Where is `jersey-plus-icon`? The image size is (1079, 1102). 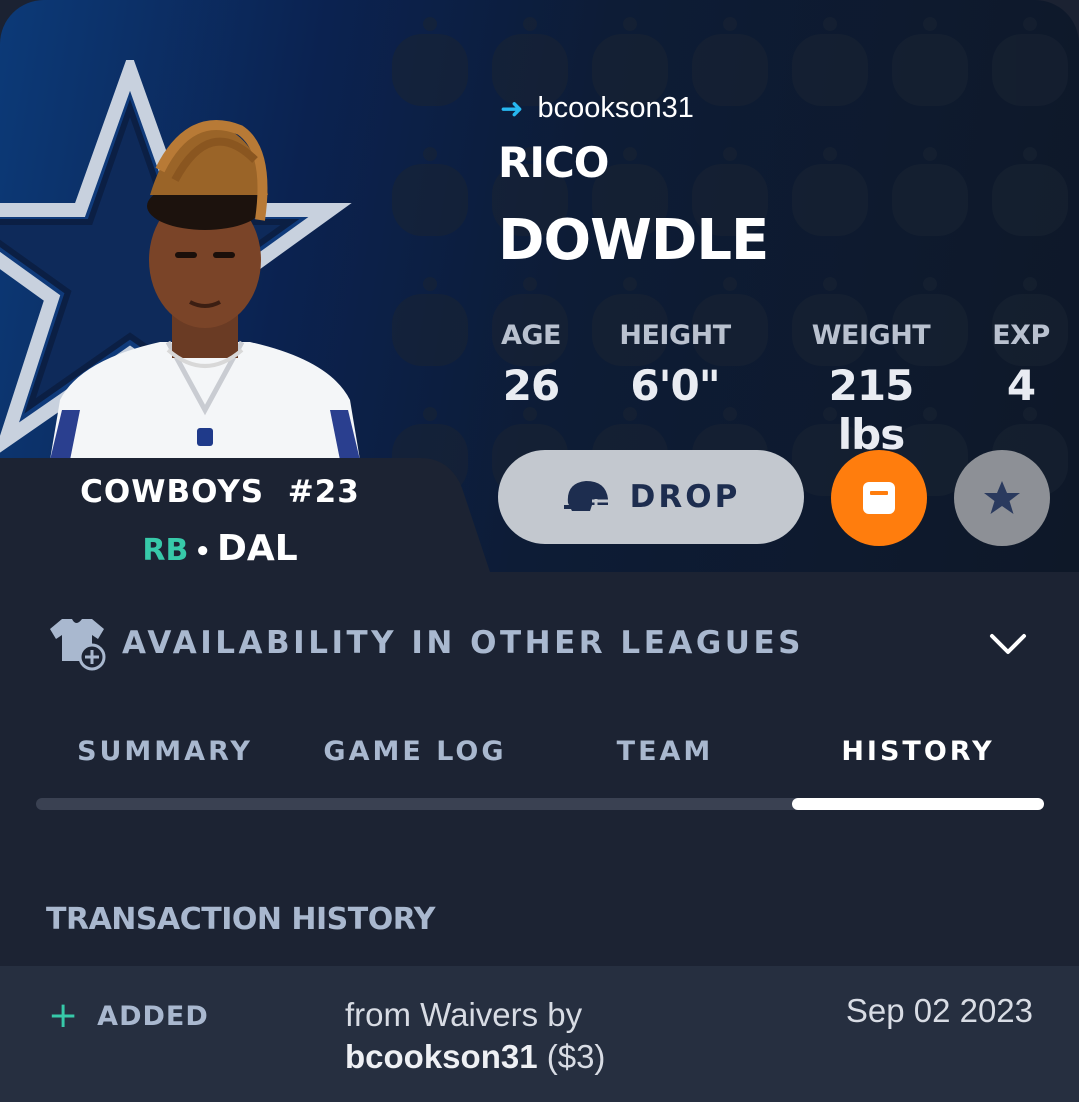
jersey-plus-icon is located at coordinates (78, 645).